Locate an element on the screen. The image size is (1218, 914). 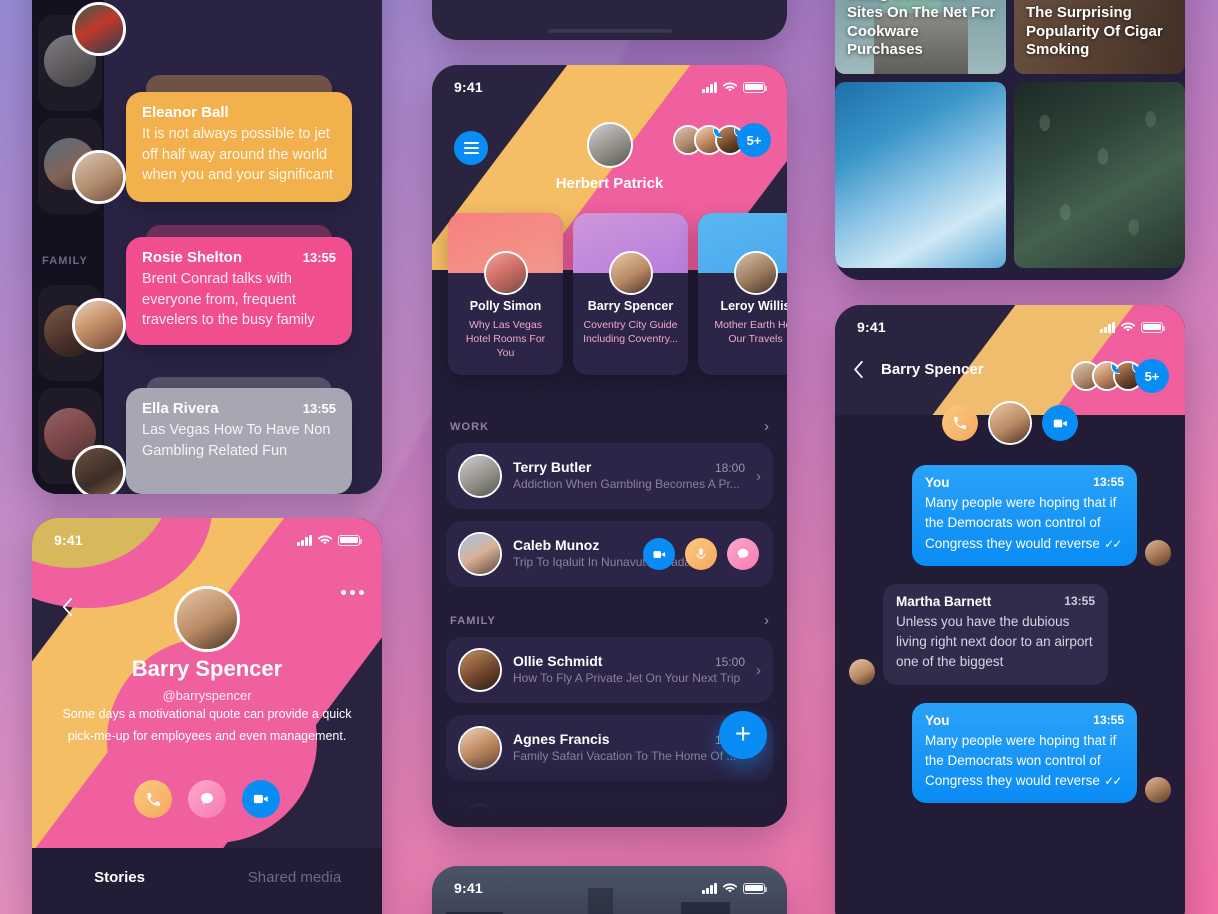
hero-avatar is located at coordinates (609, 145).